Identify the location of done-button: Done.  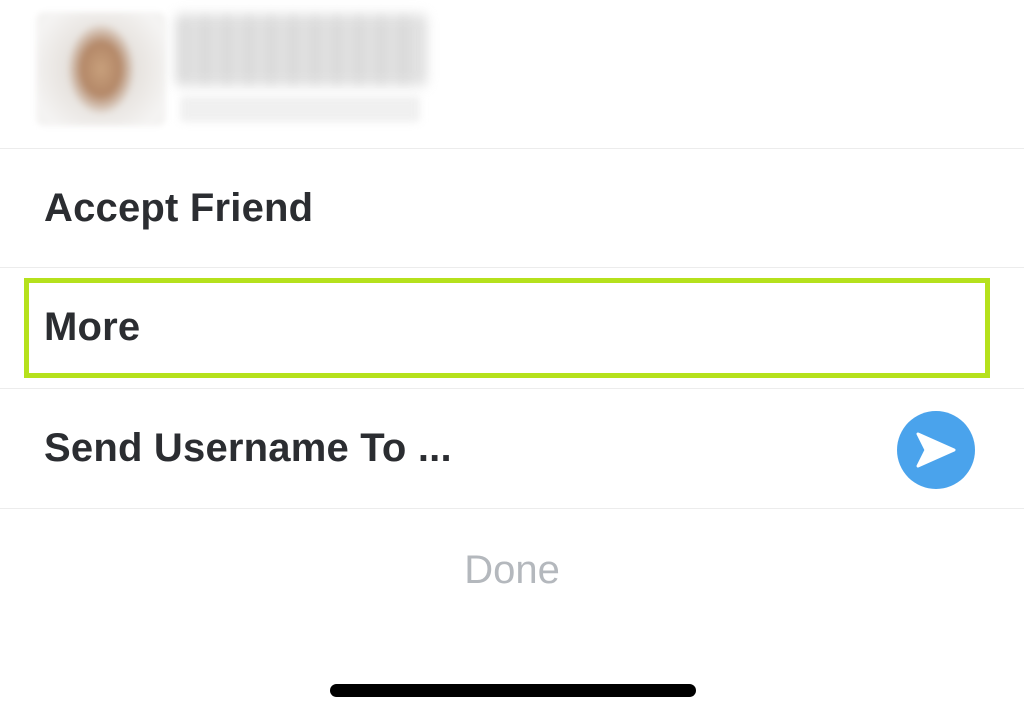
(512, 570).